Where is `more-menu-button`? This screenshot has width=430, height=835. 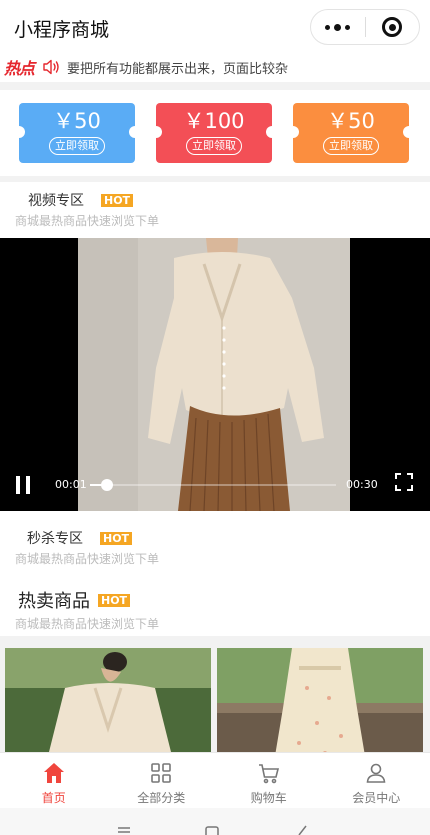 more-menu-button is located at coordinates (338, 27).